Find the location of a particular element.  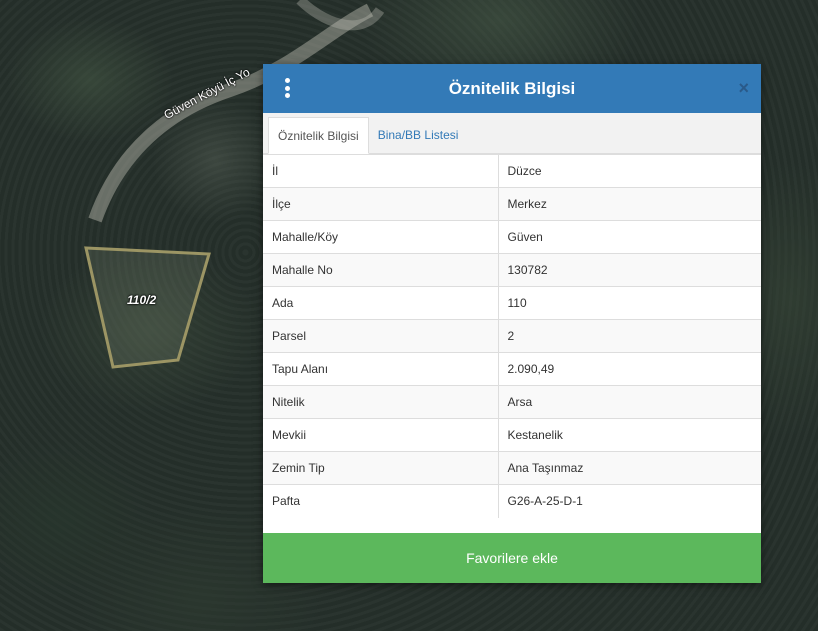

attribute-value: 110 is located at coordinates (629, 303).